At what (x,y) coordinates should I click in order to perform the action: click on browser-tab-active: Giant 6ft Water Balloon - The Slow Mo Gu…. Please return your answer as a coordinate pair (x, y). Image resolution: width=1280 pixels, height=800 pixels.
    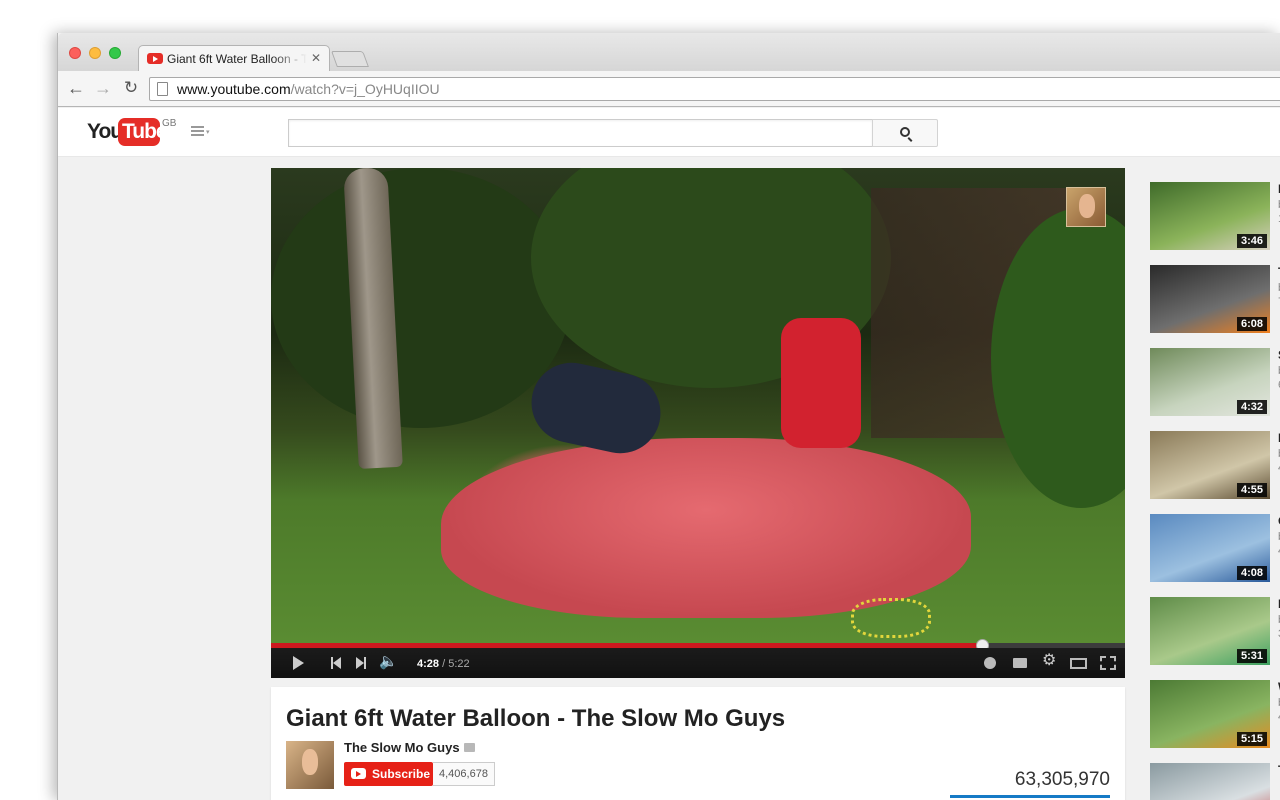
    Looking at the image, I should click on (234, 58).